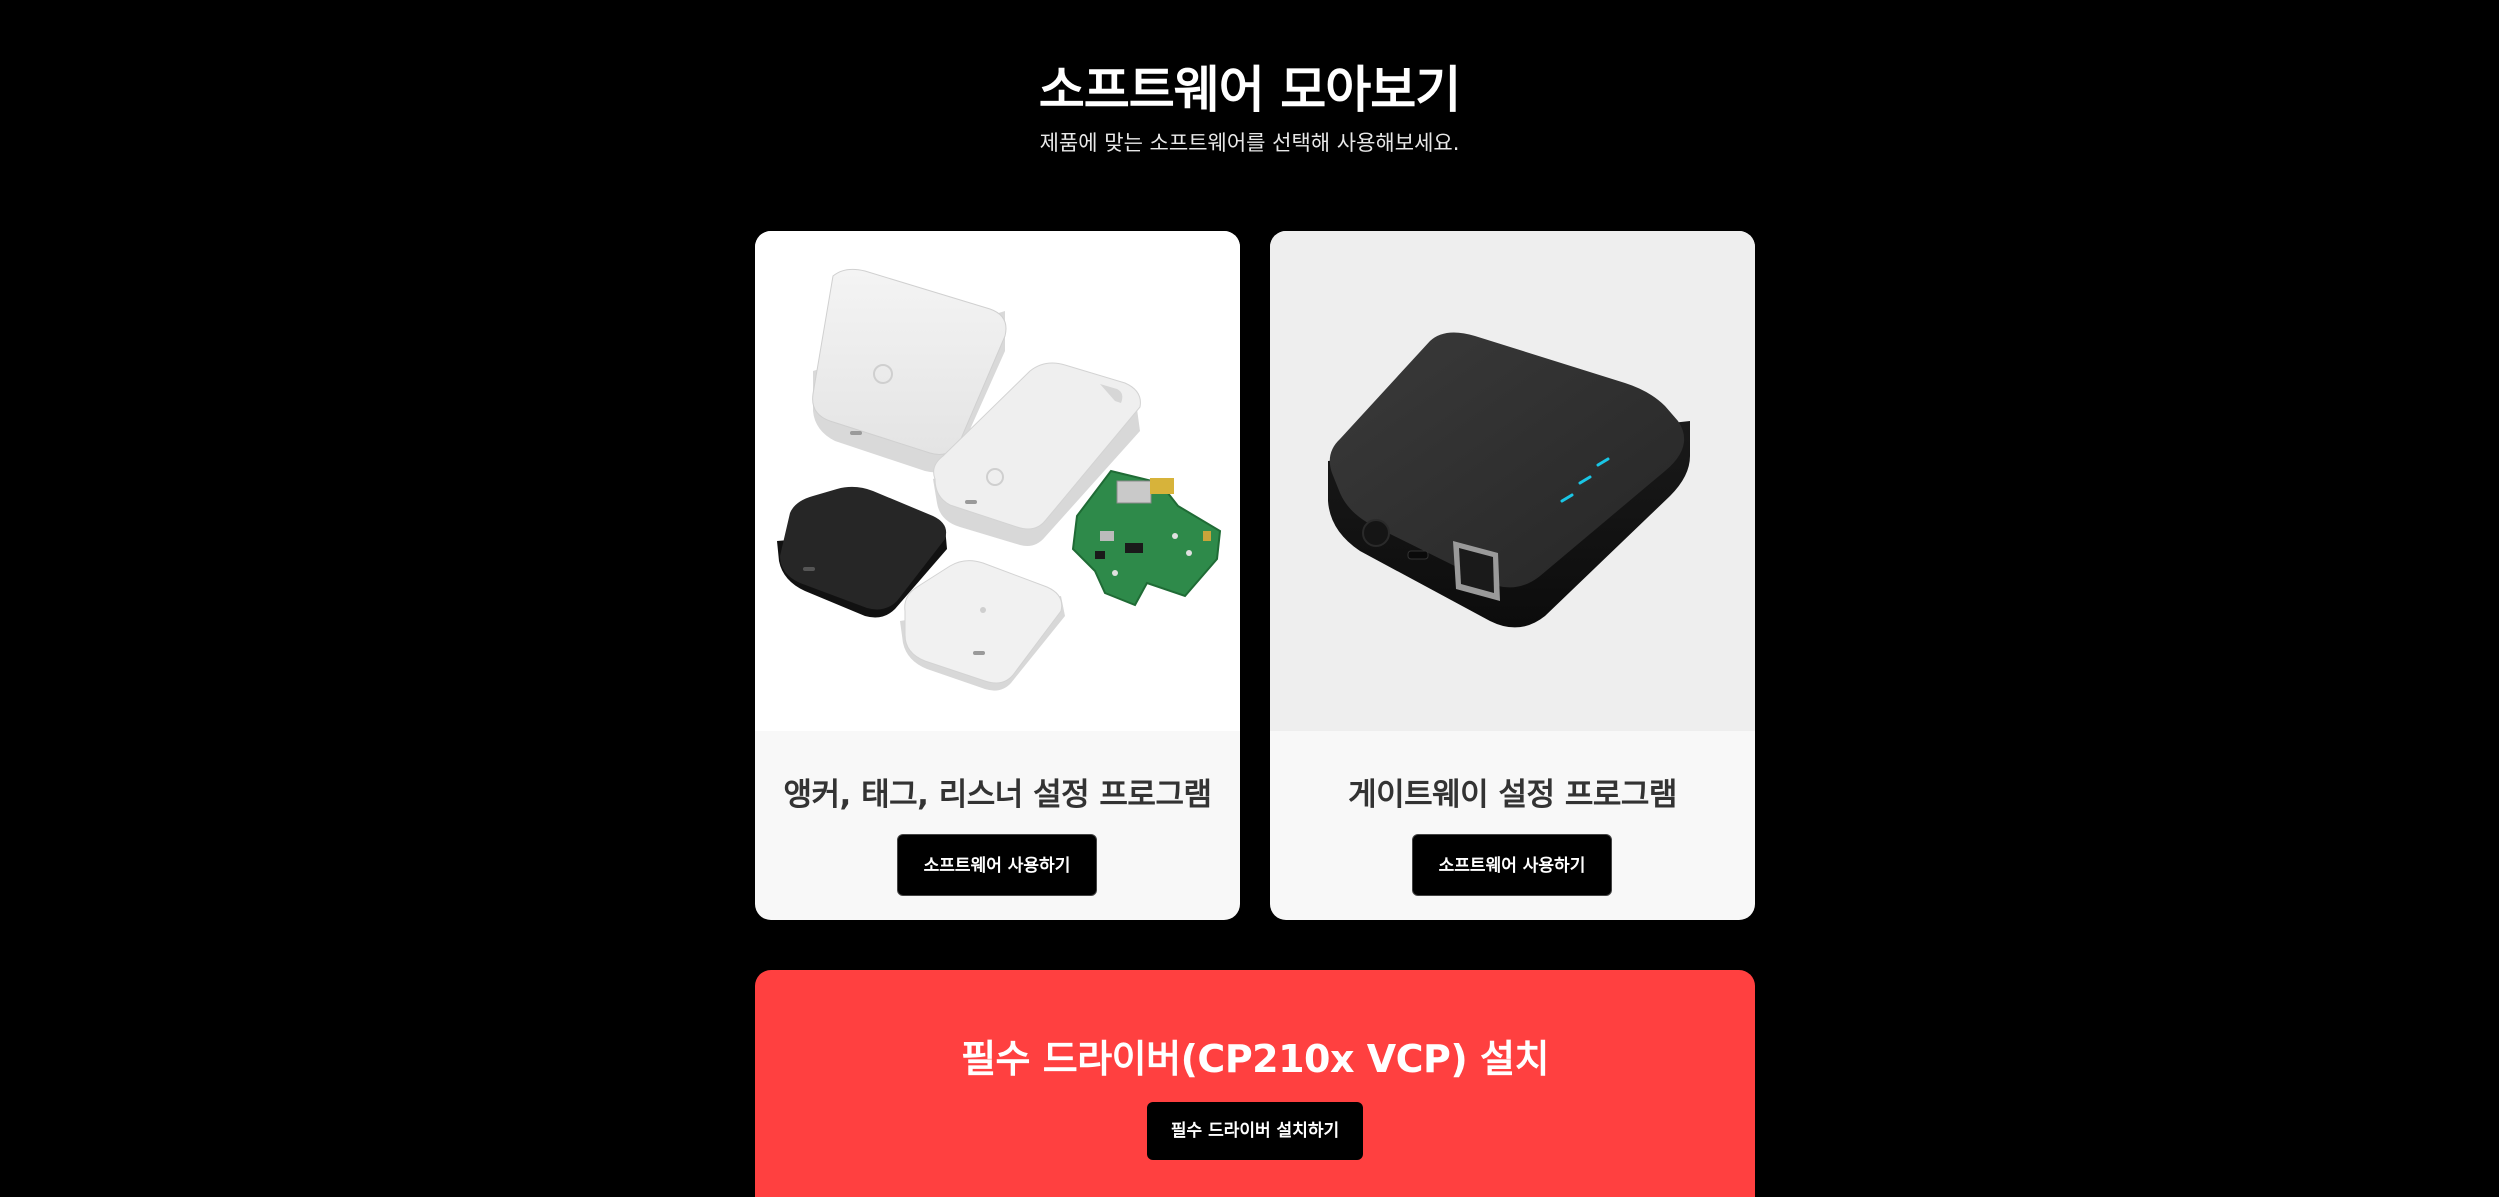 The image size is (2499, 1197). What do you see at coordinates (1255, 1083) in the screenshot?
I see `driver-banner: 필수 드라이버(CP210x VCP) 설치 필수 드라이버 설치하기` at bounding box center [1255, 1083].